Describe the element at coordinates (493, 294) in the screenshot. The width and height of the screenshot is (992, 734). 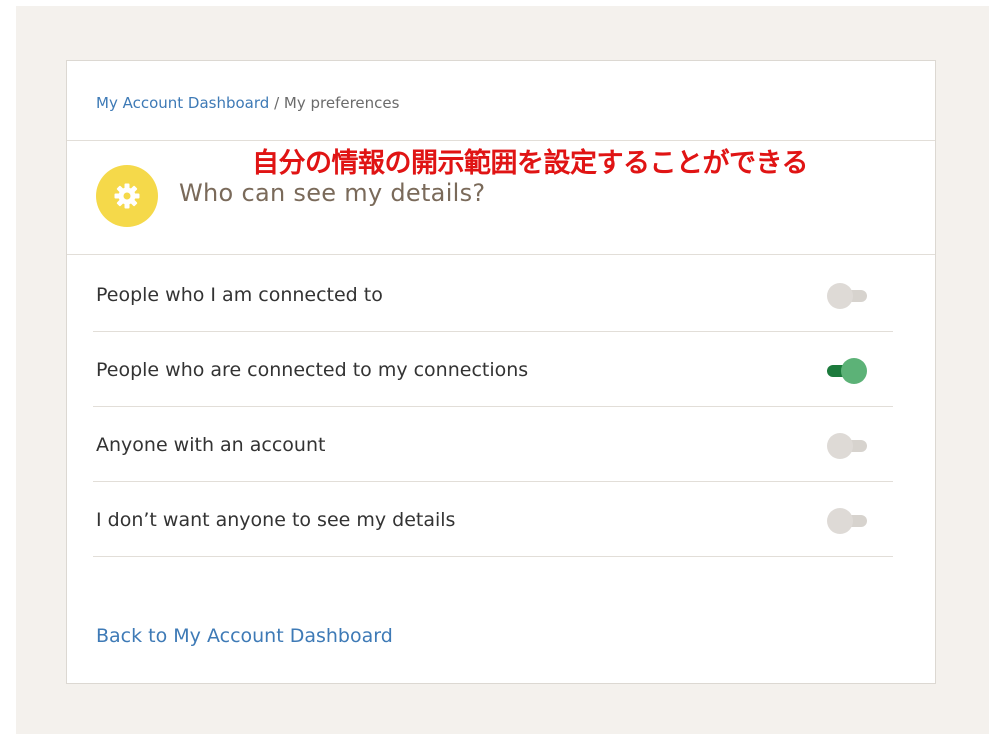
I see `option-row-connected: People who I am connected to` at that location.